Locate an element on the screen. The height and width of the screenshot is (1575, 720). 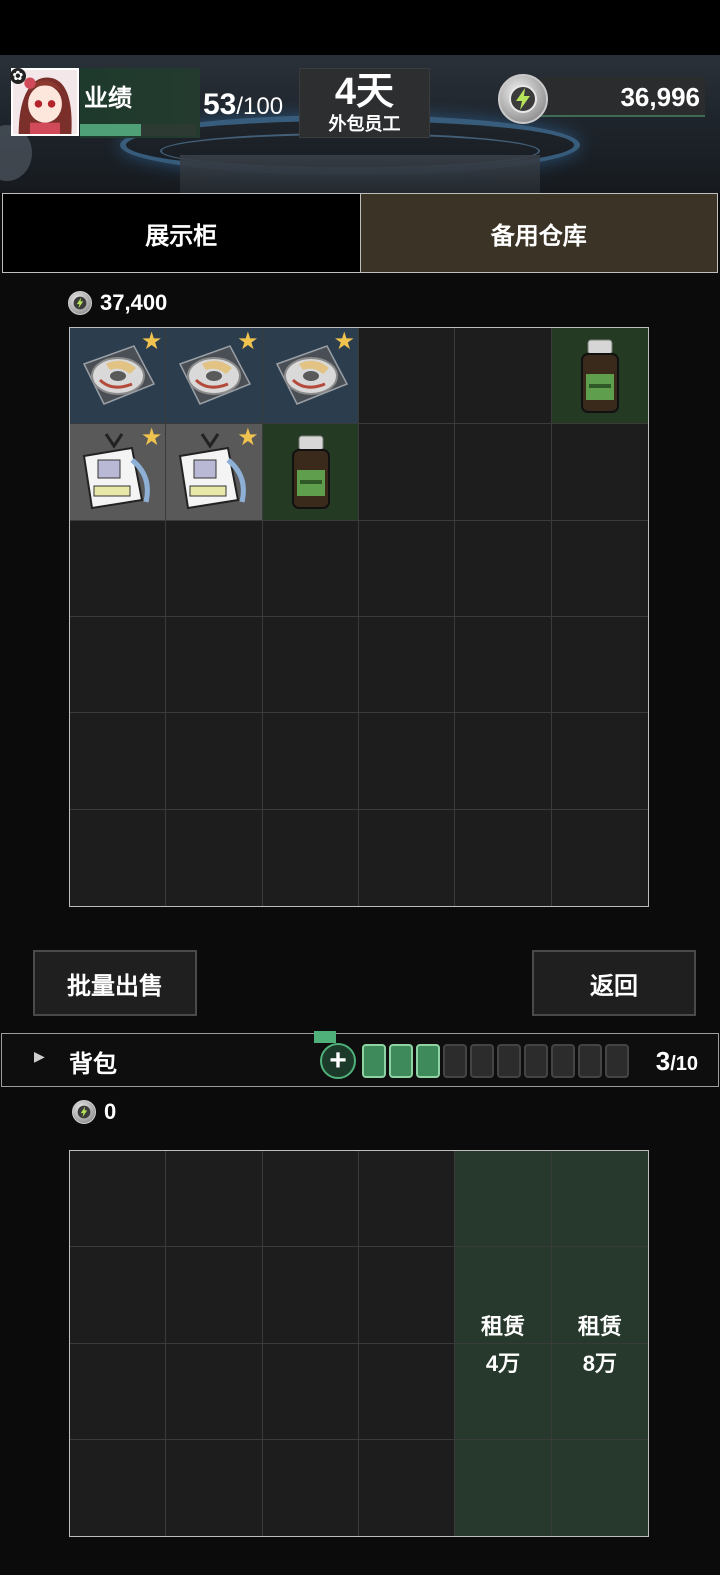
performance-current: 53 is located at coordinates (220, 104).